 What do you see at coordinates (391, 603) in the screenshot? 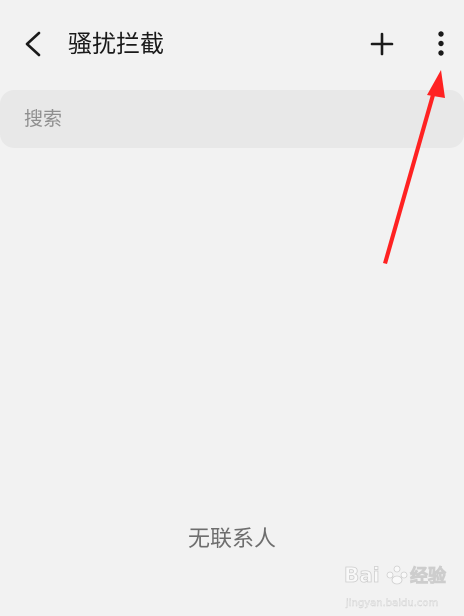
I see `svg-text: jingyan.baidu.com` at bounding box center [391, 603].